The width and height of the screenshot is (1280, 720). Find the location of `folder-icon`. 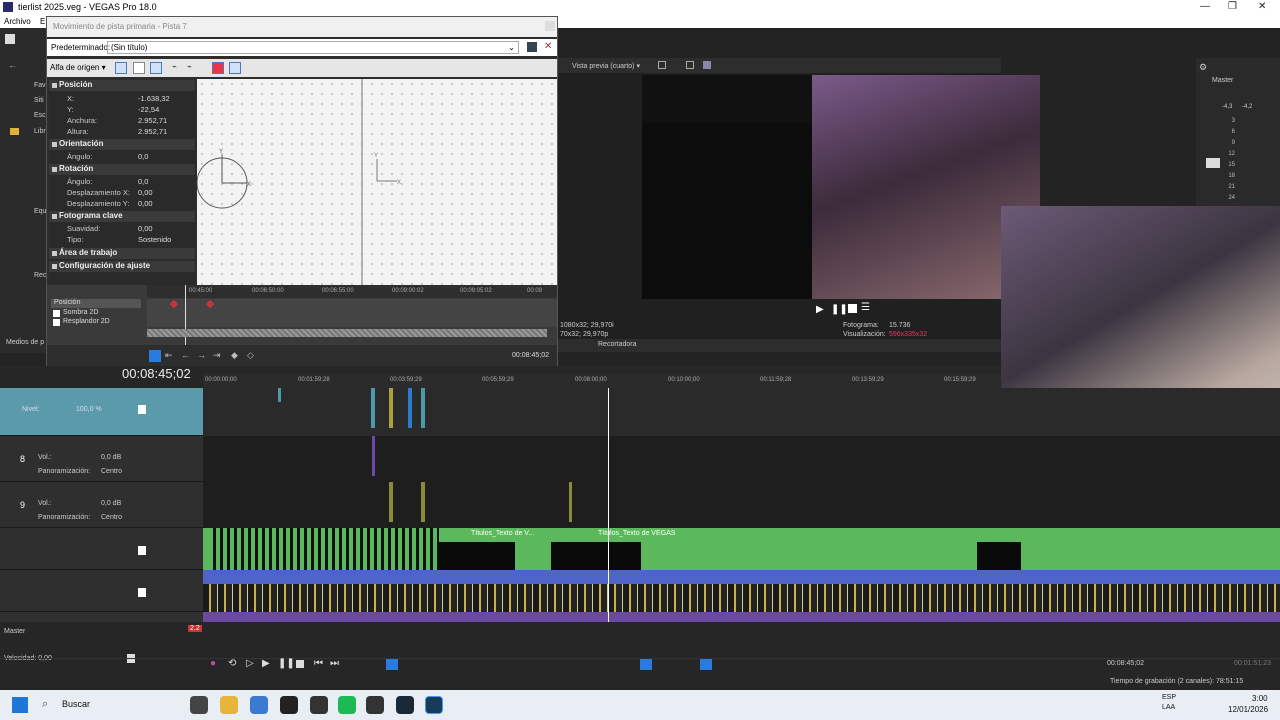

folder-icon is located at coordinates (229, 705).